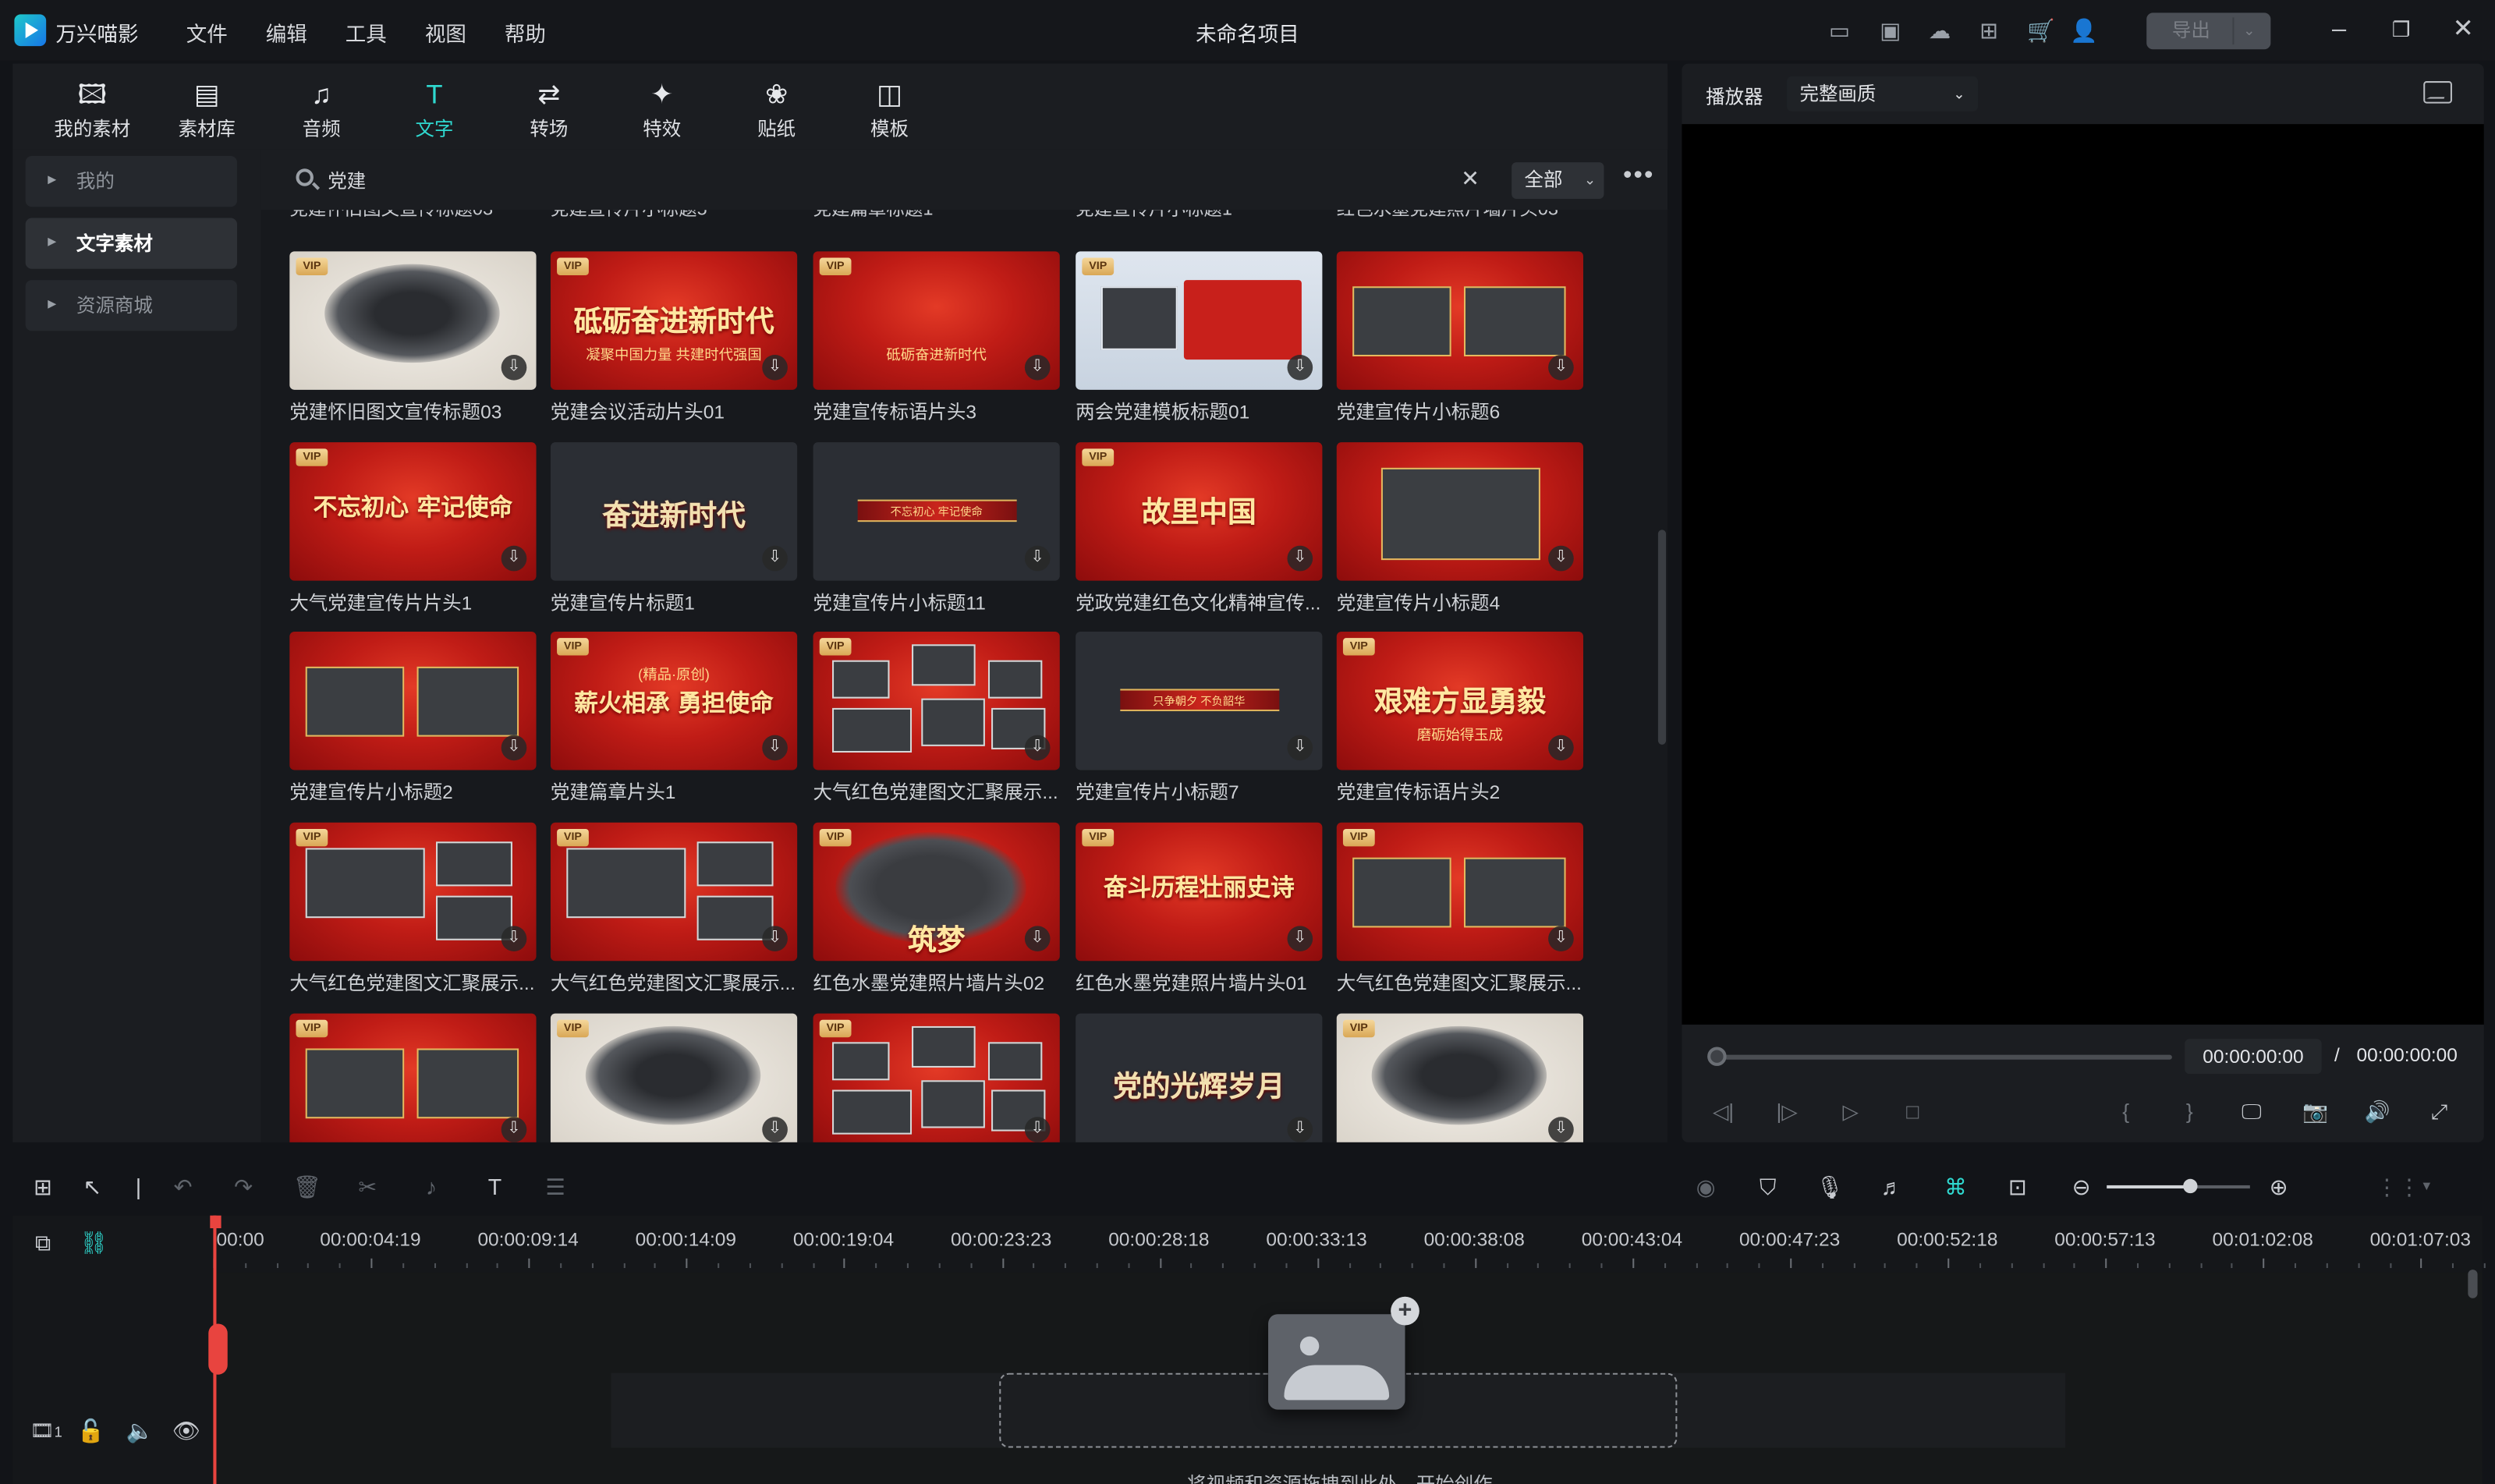 This screenshot has width=2495, height=1484. What do you see at coordinates (2084, 30) in the screenshot?
I see `user-account-icon: 👤` at bounding box center [2084, 30].